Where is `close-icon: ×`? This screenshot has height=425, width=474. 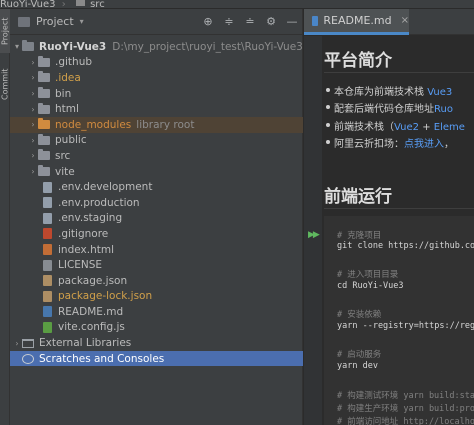 close-icon: × is located at coordinates (405, 20).